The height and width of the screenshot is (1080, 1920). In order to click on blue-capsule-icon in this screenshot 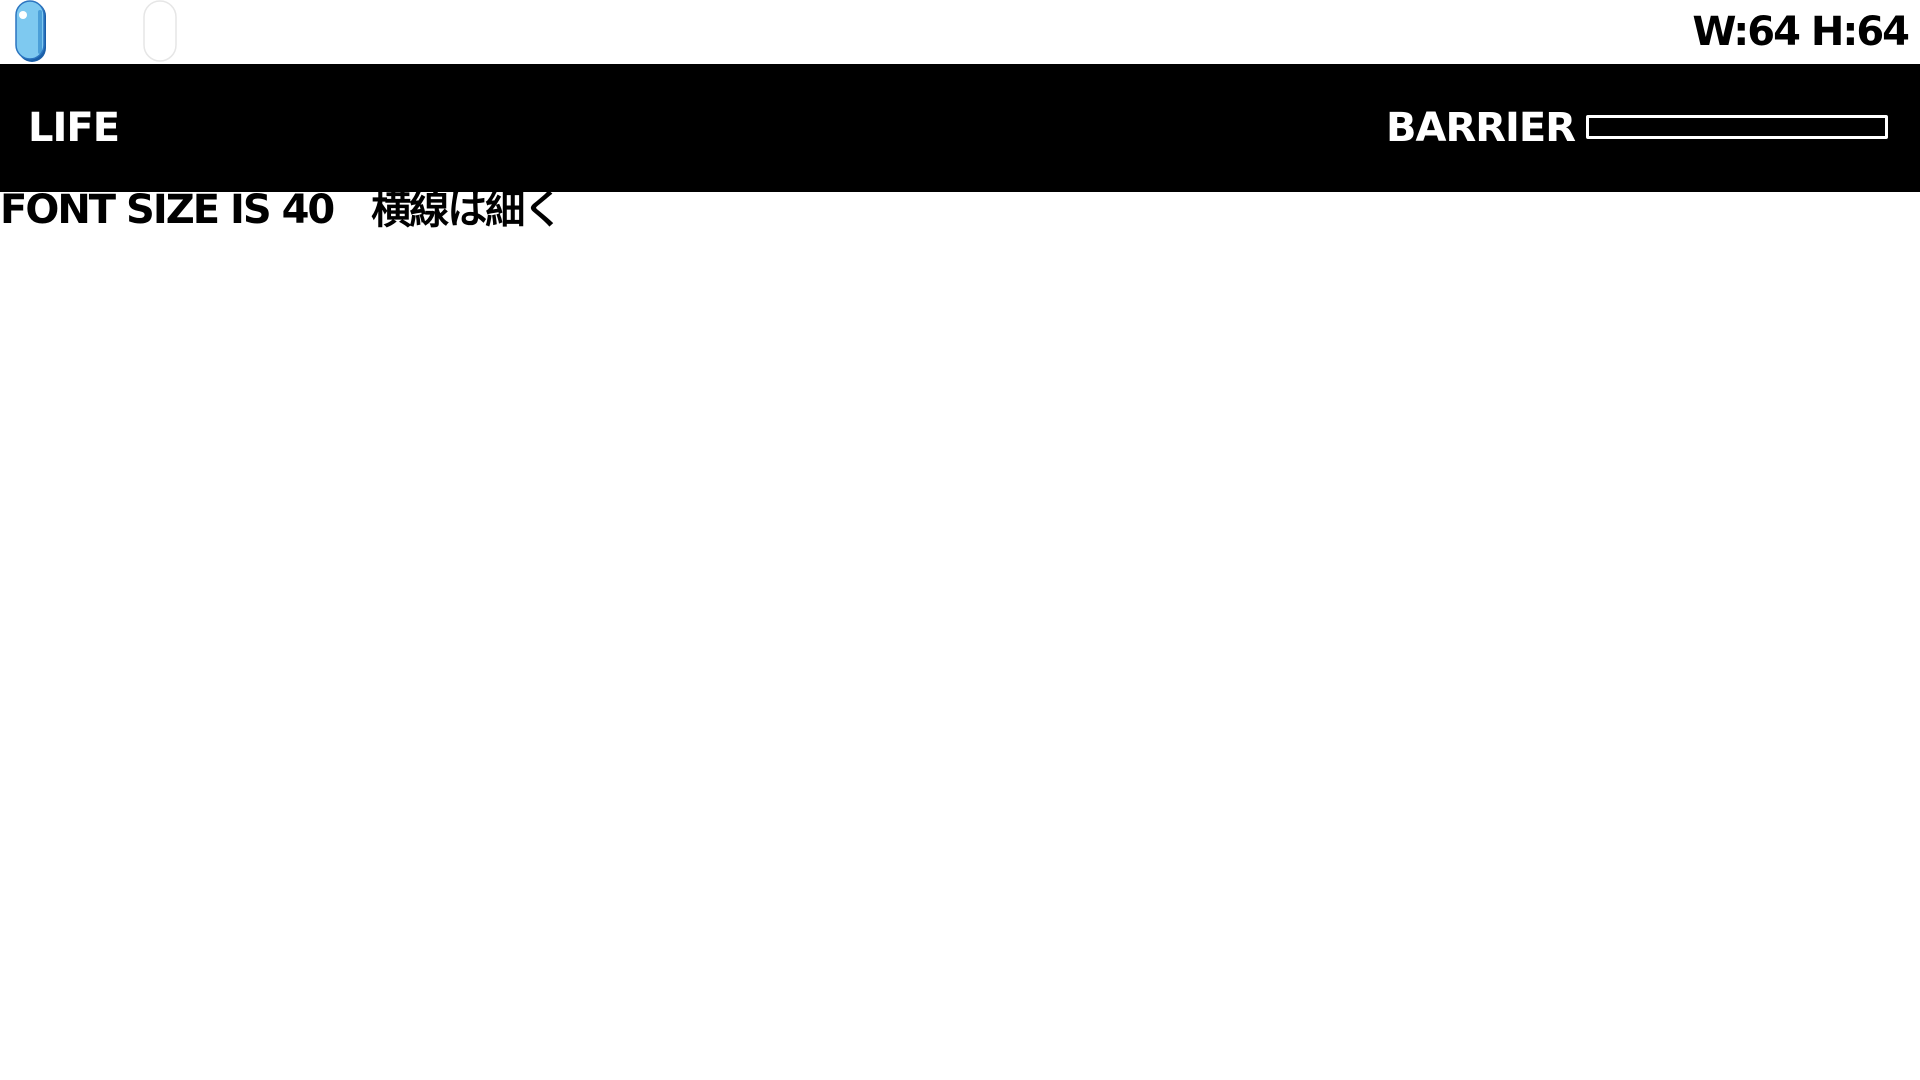, I will do `click(32, 32)`.